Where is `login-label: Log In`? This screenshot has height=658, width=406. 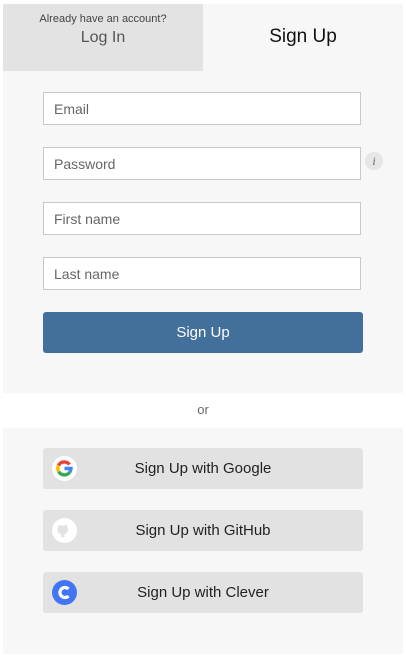 login-label: Log In is located at coordinates (103, 37).